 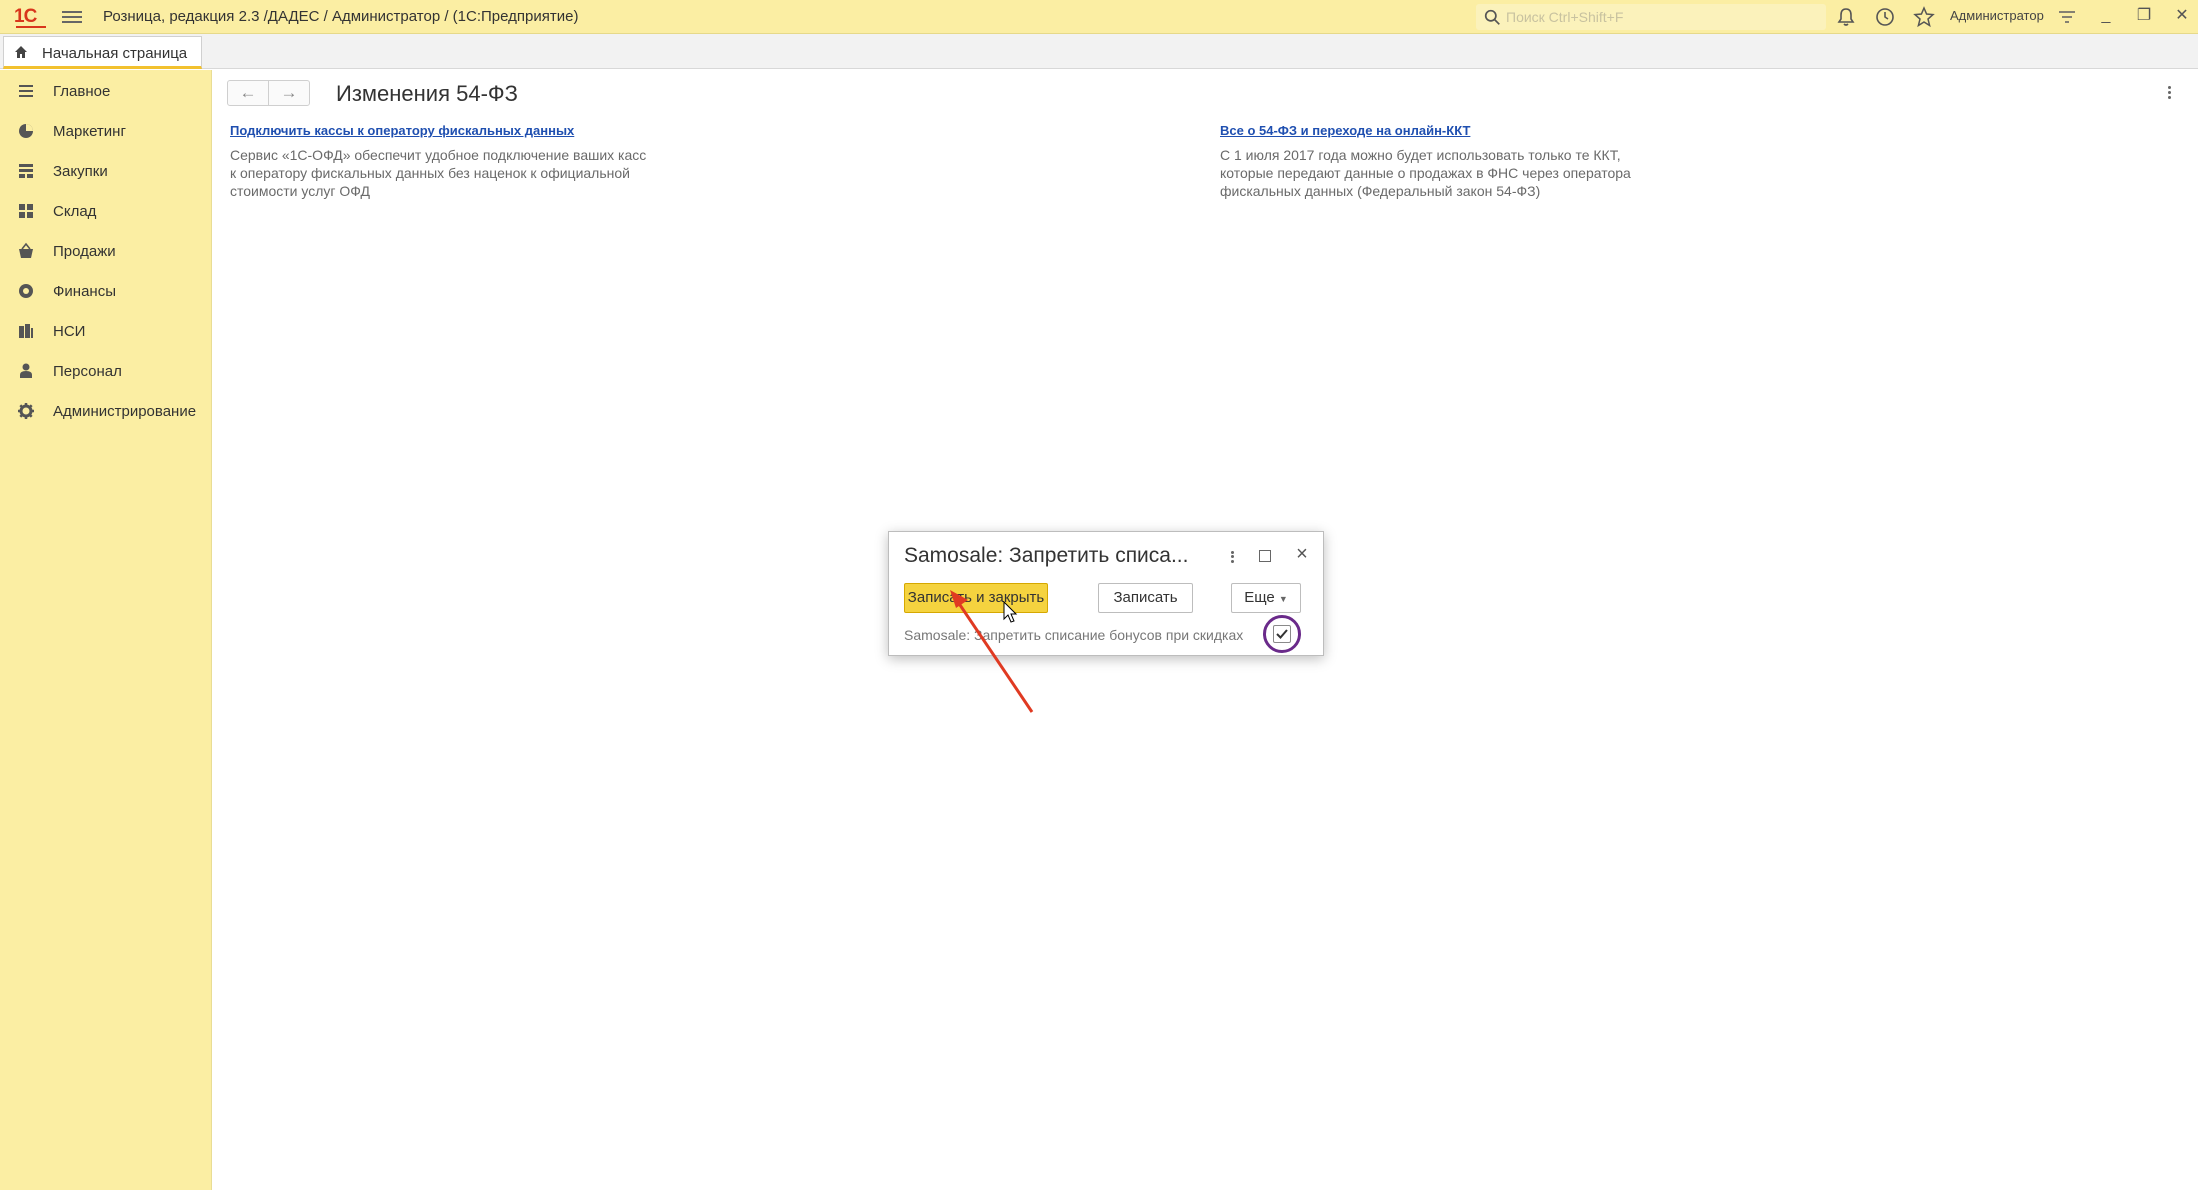 I want to click on menu-icon, so click(x=72, y=17).